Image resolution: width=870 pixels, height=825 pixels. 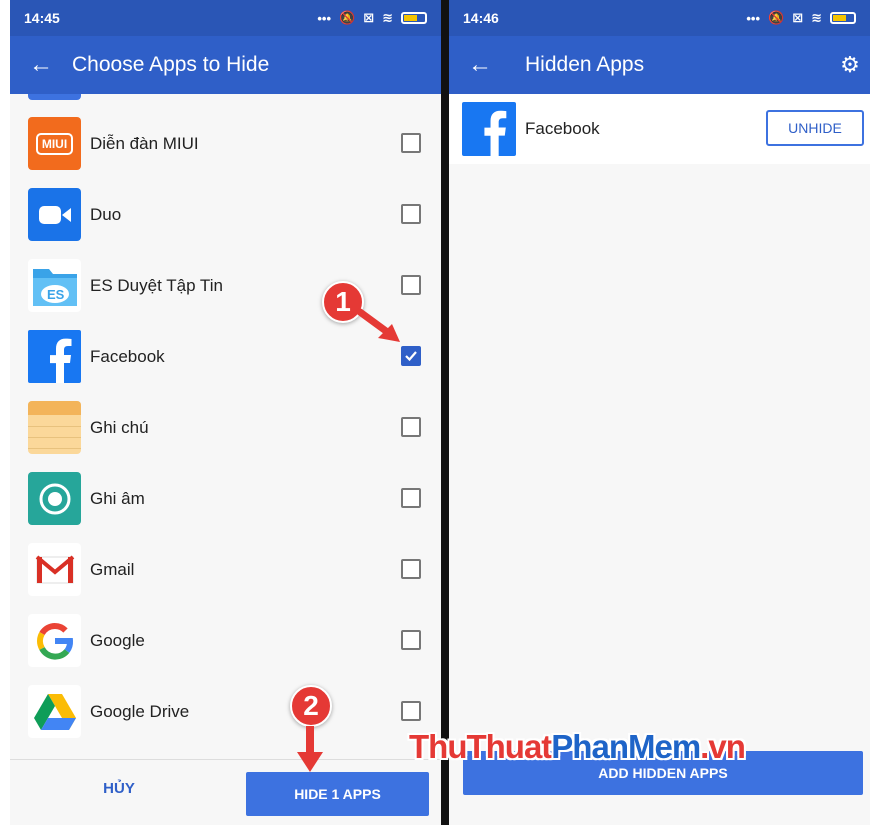 What do you see at coordinates (54, 711) in the screenshot?
I see `google-drive-icon` at bounding box center [54, 711].